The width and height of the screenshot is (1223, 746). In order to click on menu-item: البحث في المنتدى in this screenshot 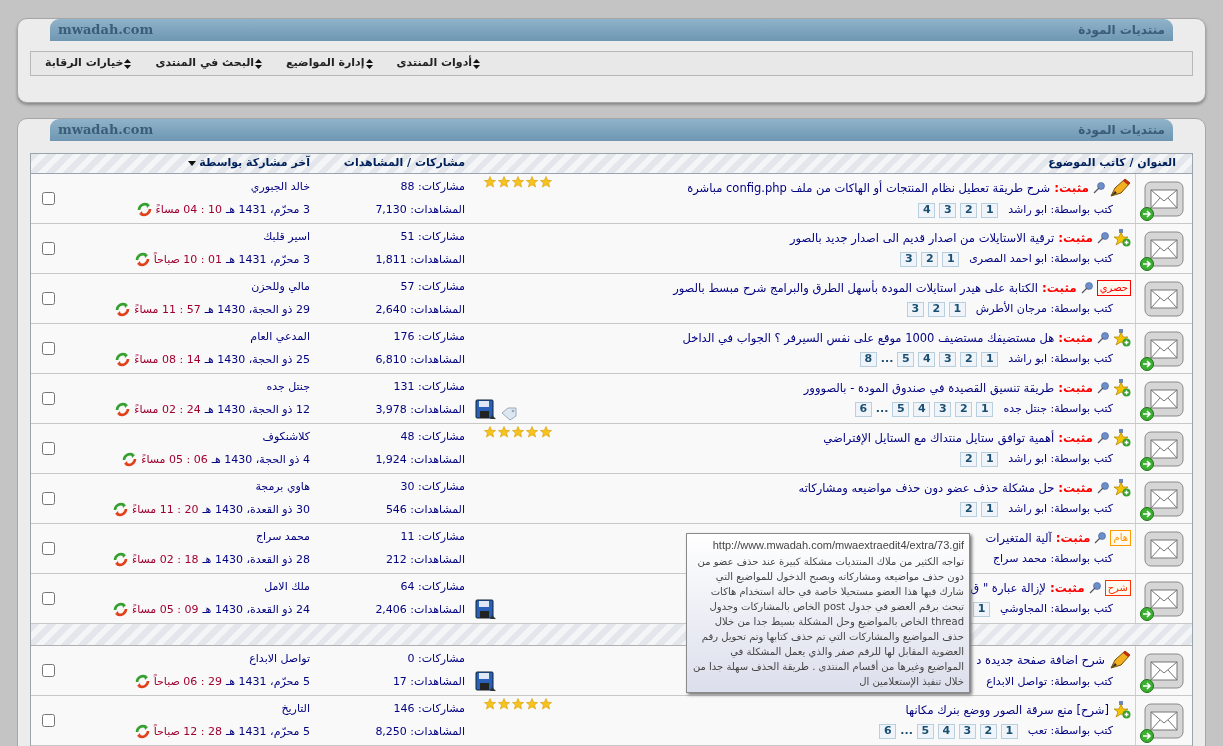, I will do `click(205, 63)`.